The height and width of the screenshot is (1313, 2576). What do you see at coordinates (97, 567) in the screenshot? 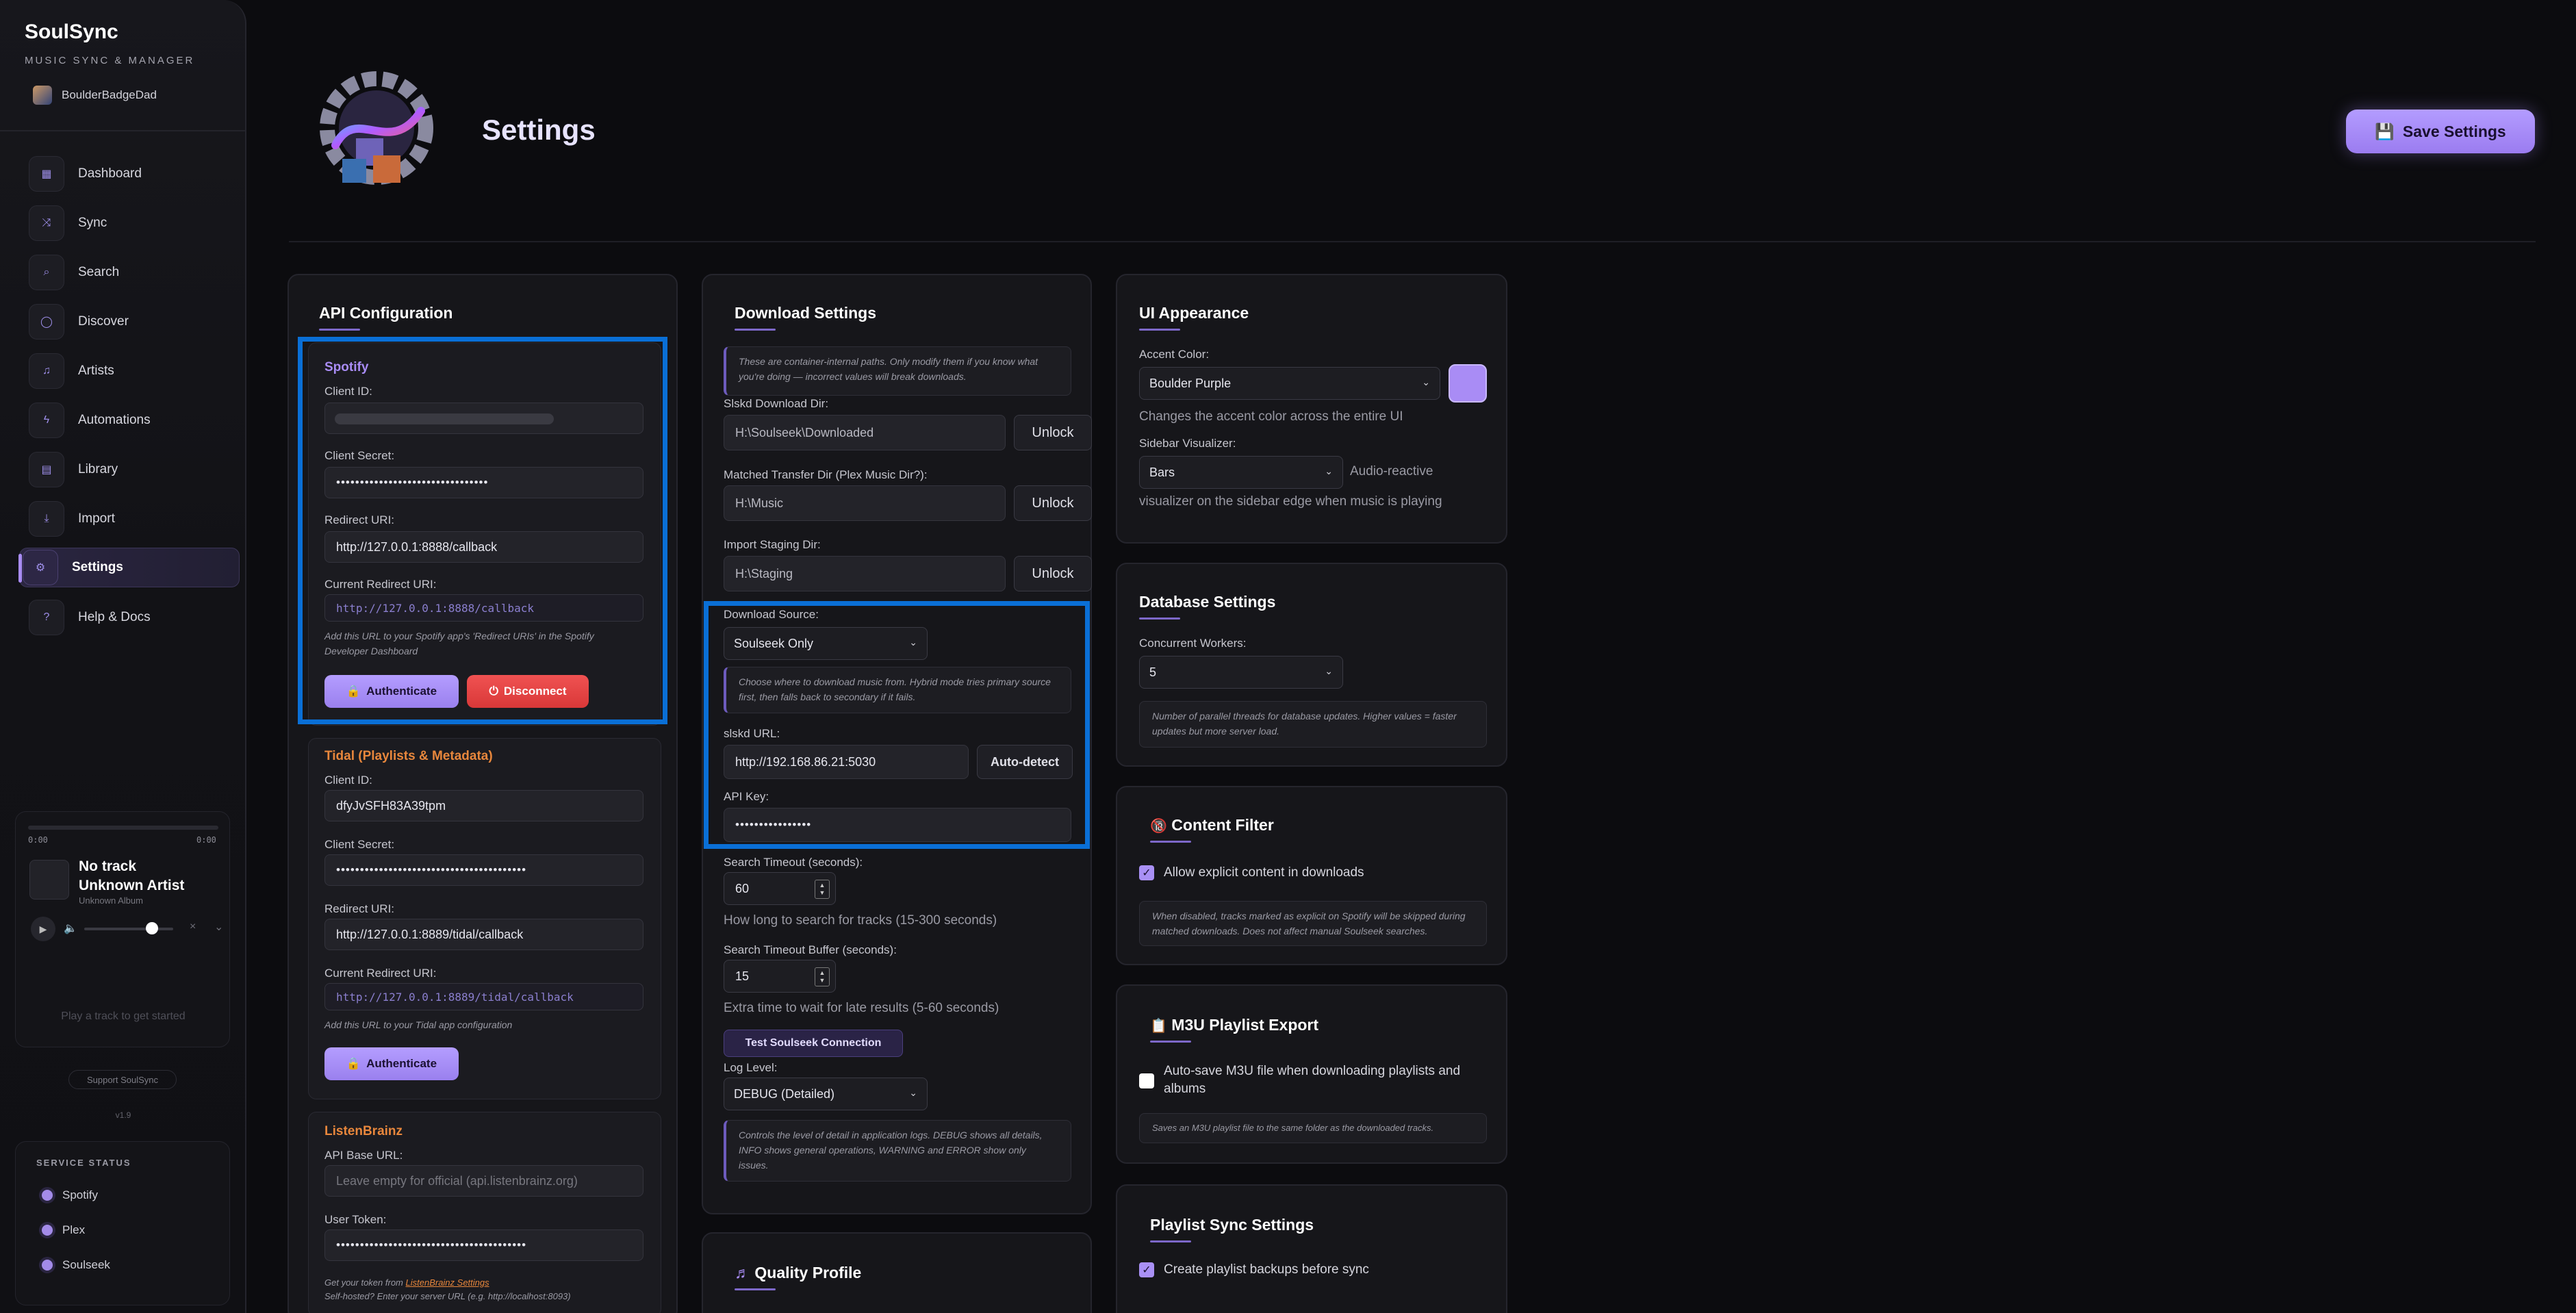
I see `nav-label: Settings` at bounding box center [97, 567].